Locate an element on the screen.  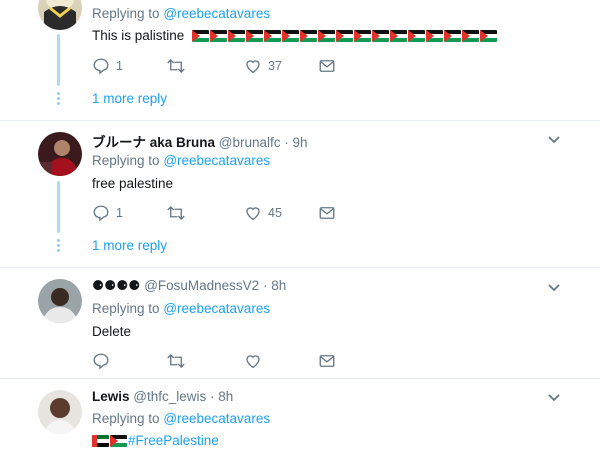
display-name: ⚈⚈⚈⚈ is located at coordinates (116, 285).